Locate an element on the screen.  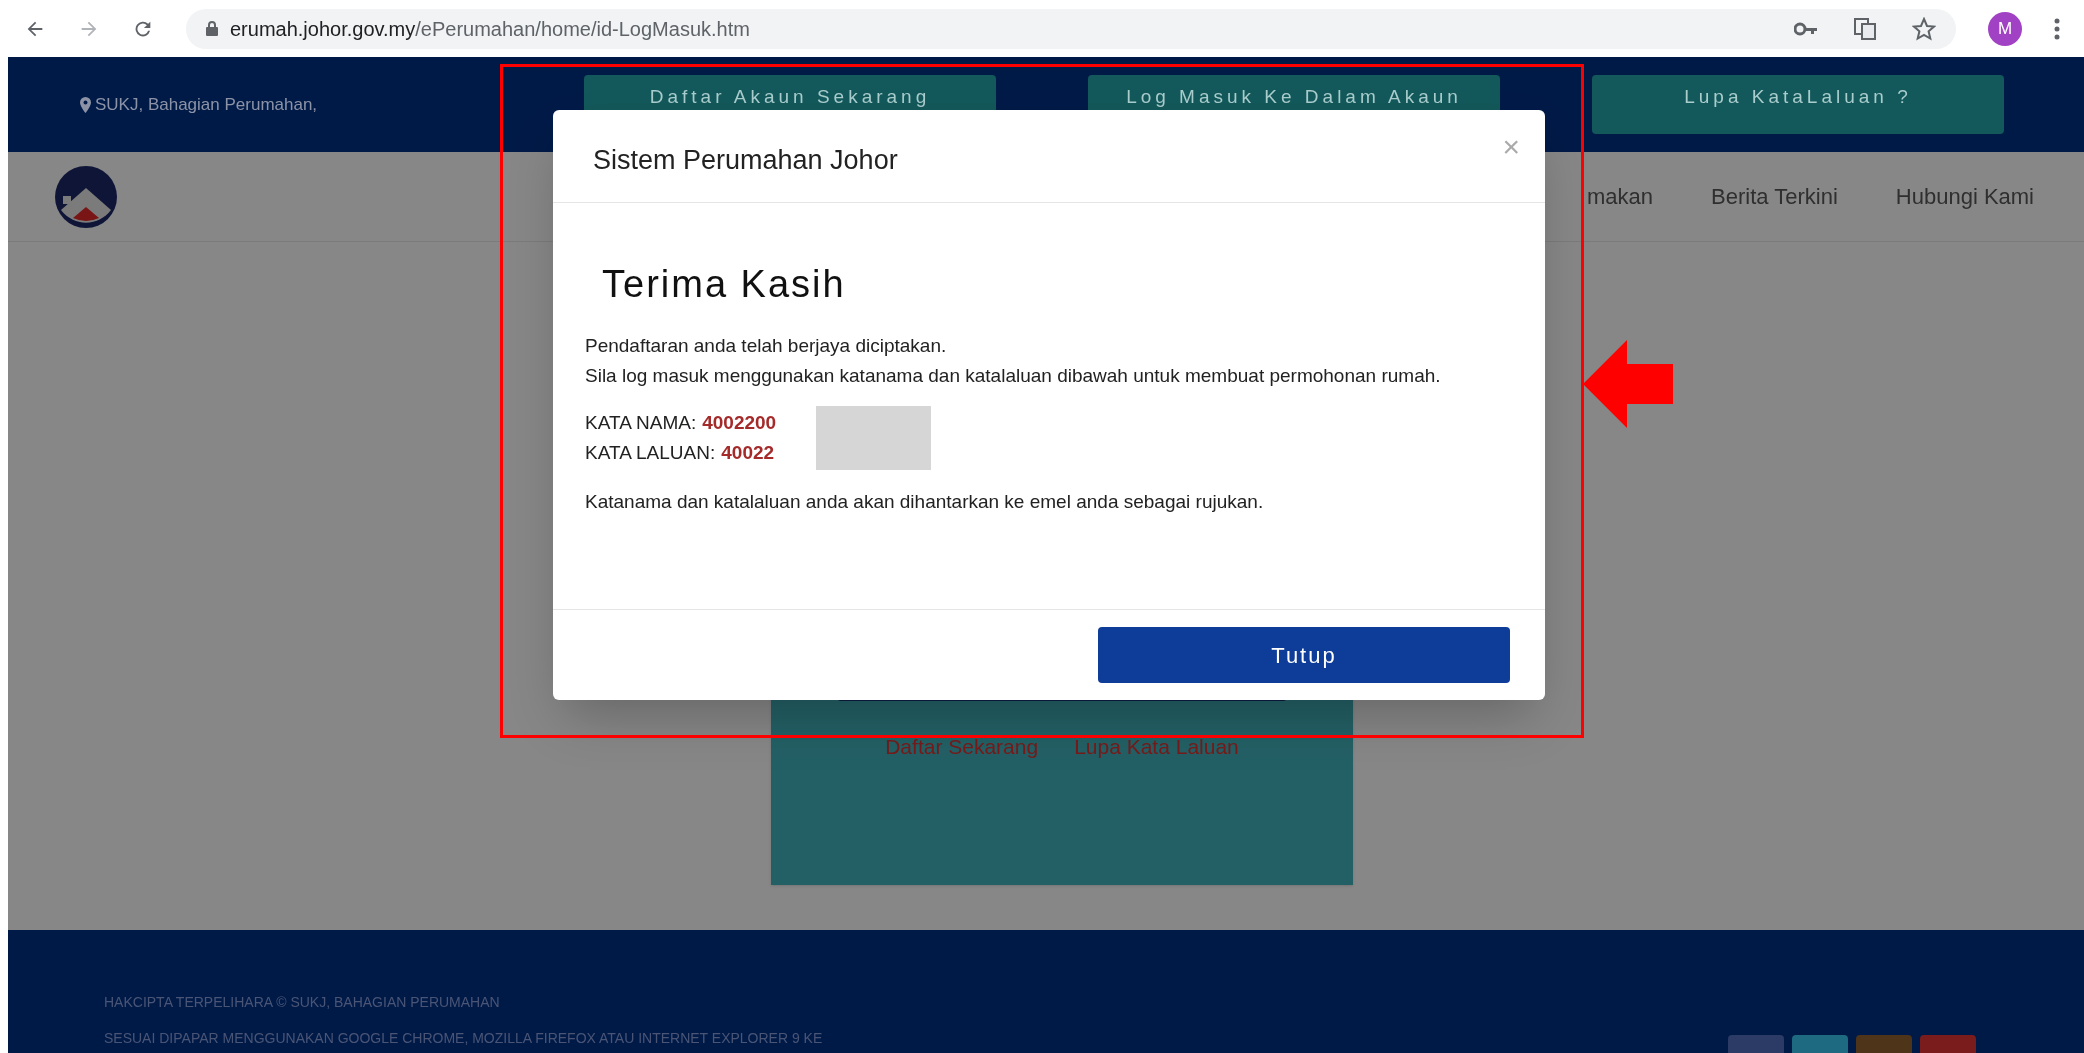
dialog-heading: Terima Kasih is located at coordinates (724, 284).